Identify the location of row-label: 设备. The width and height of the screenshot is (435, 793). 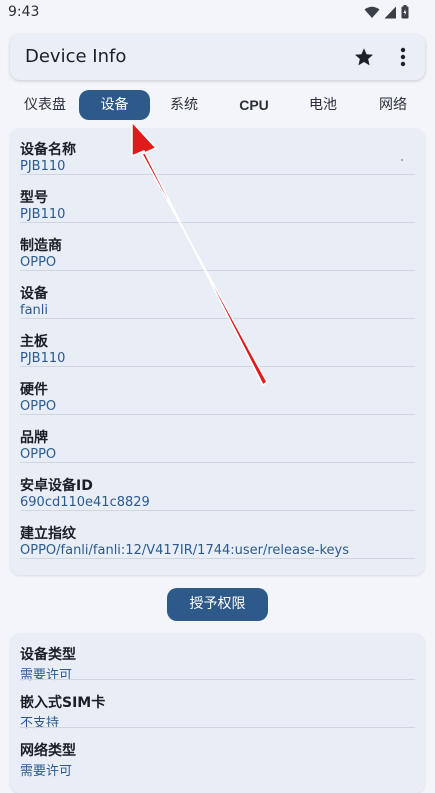
(34, 294).